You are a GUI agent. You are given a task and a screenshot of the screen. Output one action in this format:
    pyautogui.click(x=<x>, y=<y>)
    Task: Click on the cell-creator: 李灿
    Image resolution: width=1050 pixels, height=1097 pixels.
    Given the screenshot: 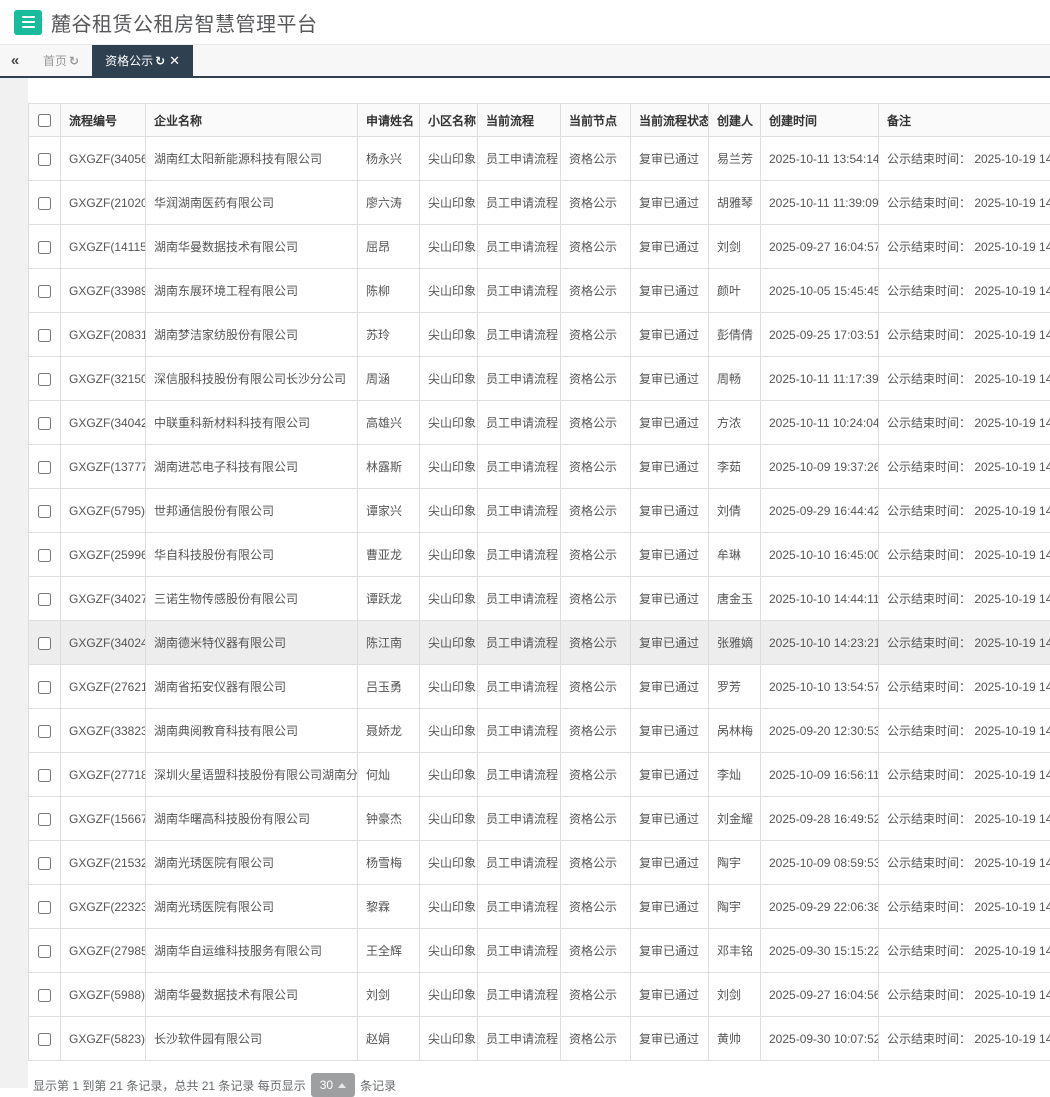 What is the action you would take?
    pyautogui.click(x=735, y=775)
    